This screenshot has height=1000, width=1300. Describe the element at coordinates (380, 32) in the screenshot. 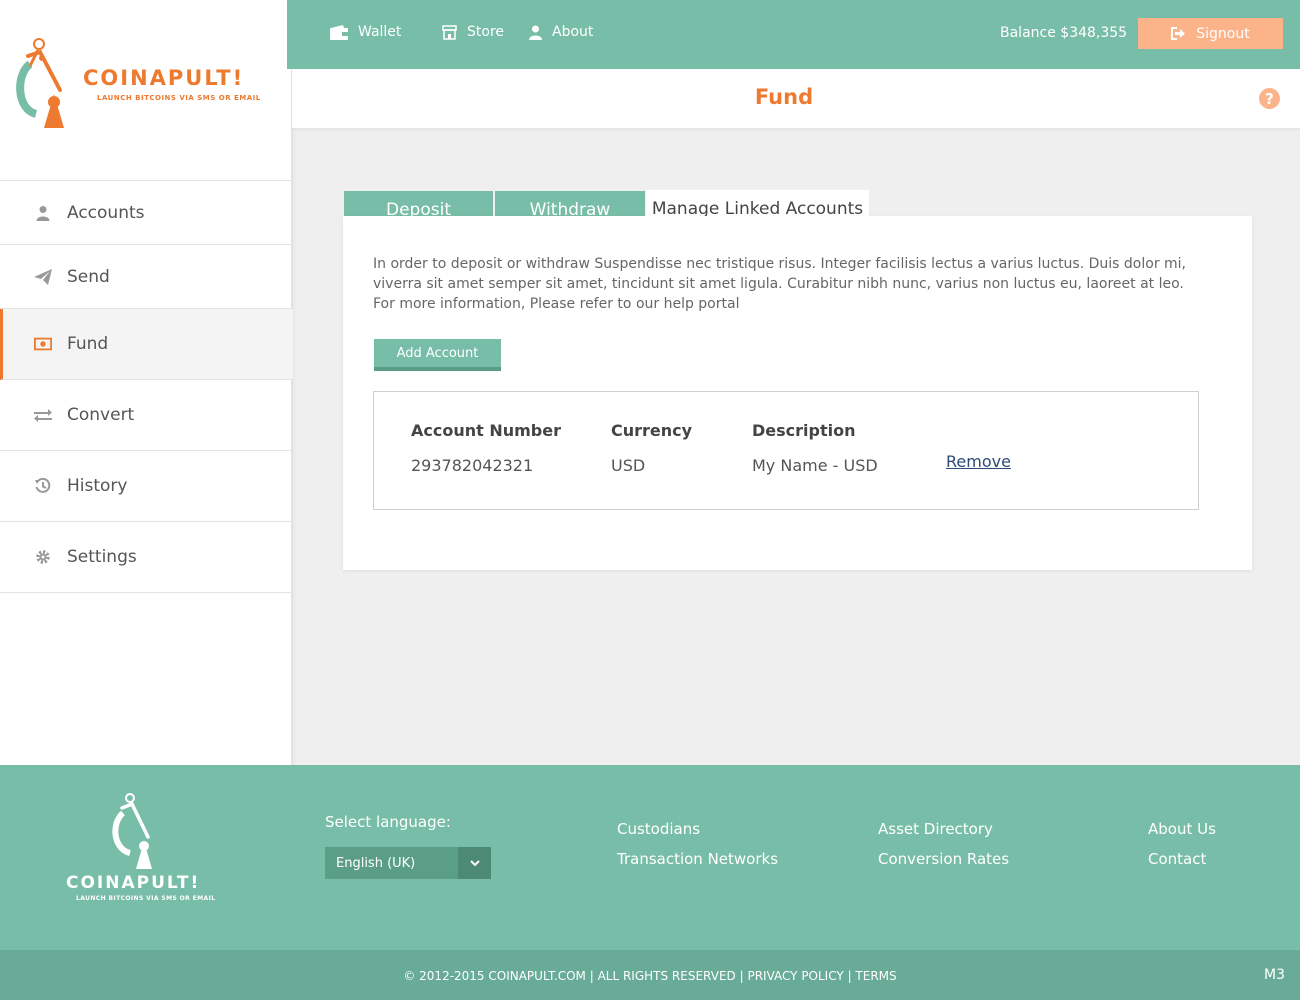

I see `nav-wallet-label: Wallet` at that location.